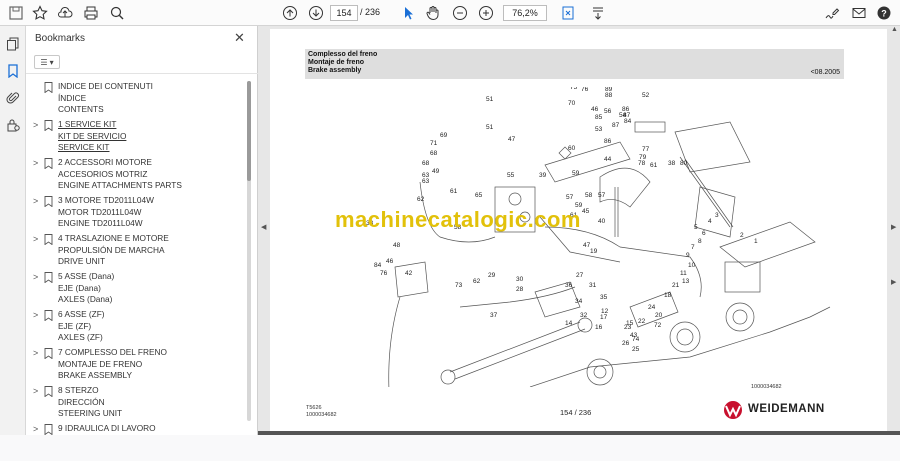  I want to click on bookmark-star-icon, so click(40, 13).